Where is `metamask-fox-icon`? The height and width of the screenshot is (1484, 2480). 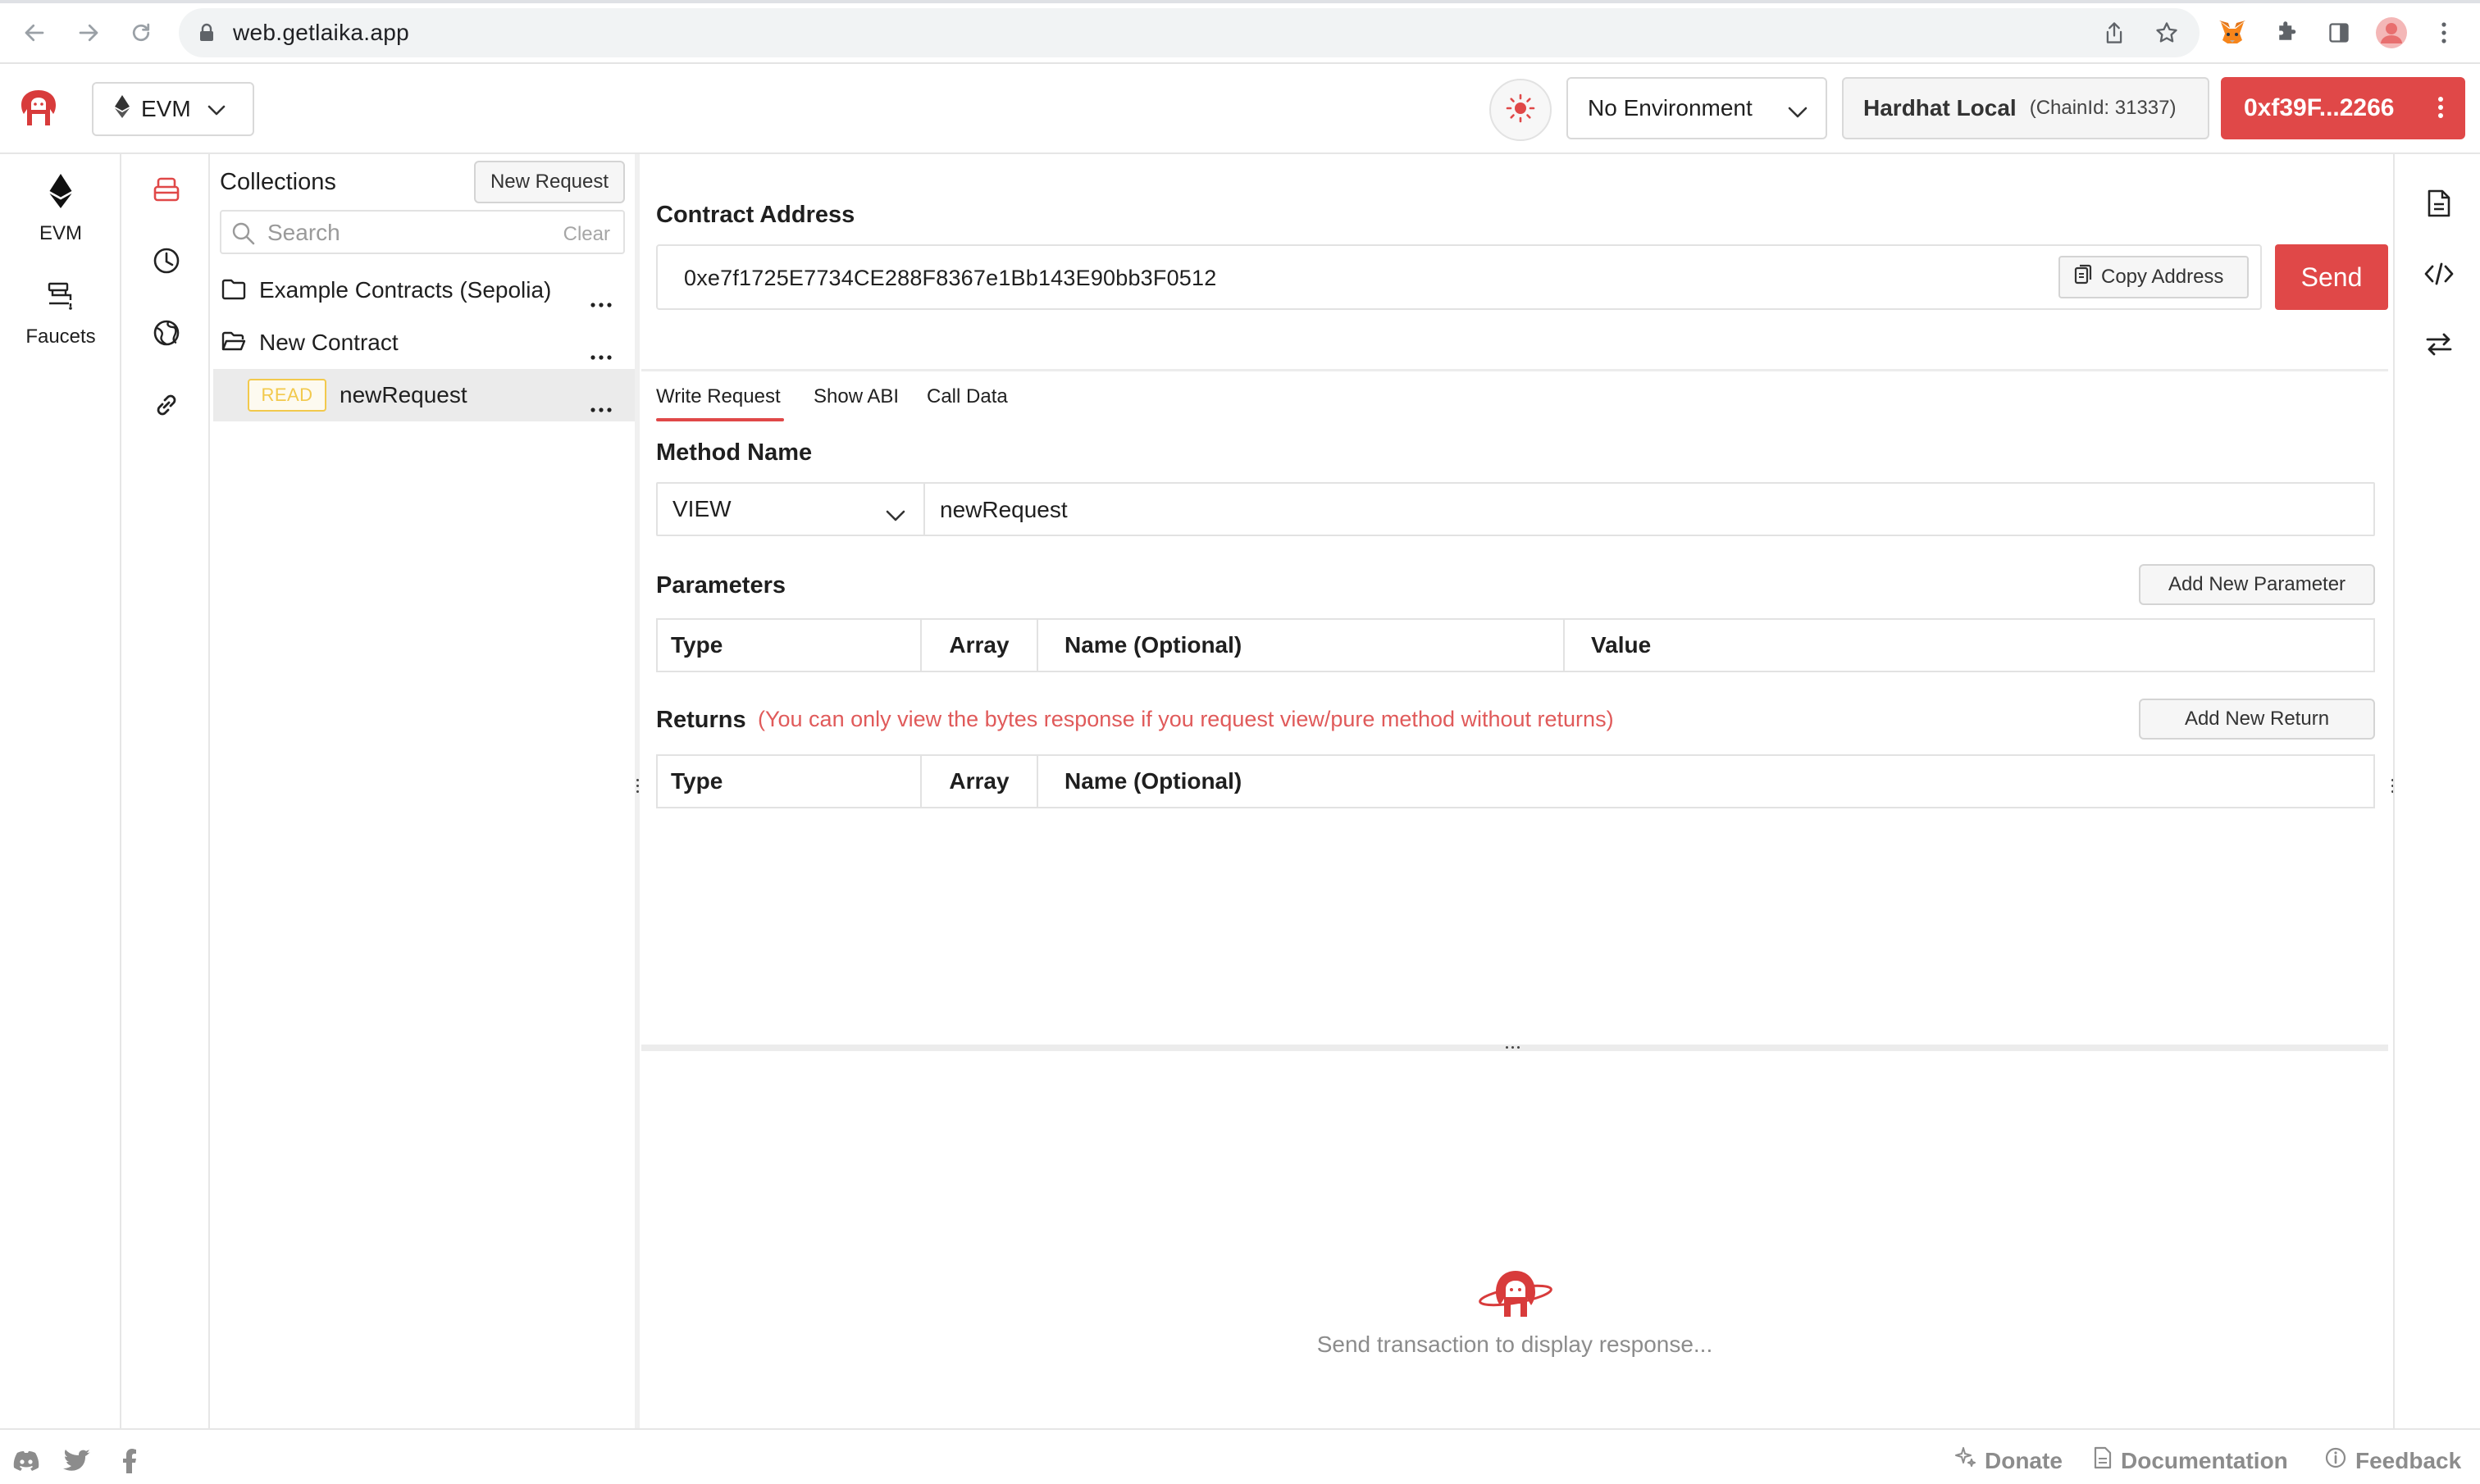 metamask-fox-icon is located at coordinates (2232, 33).